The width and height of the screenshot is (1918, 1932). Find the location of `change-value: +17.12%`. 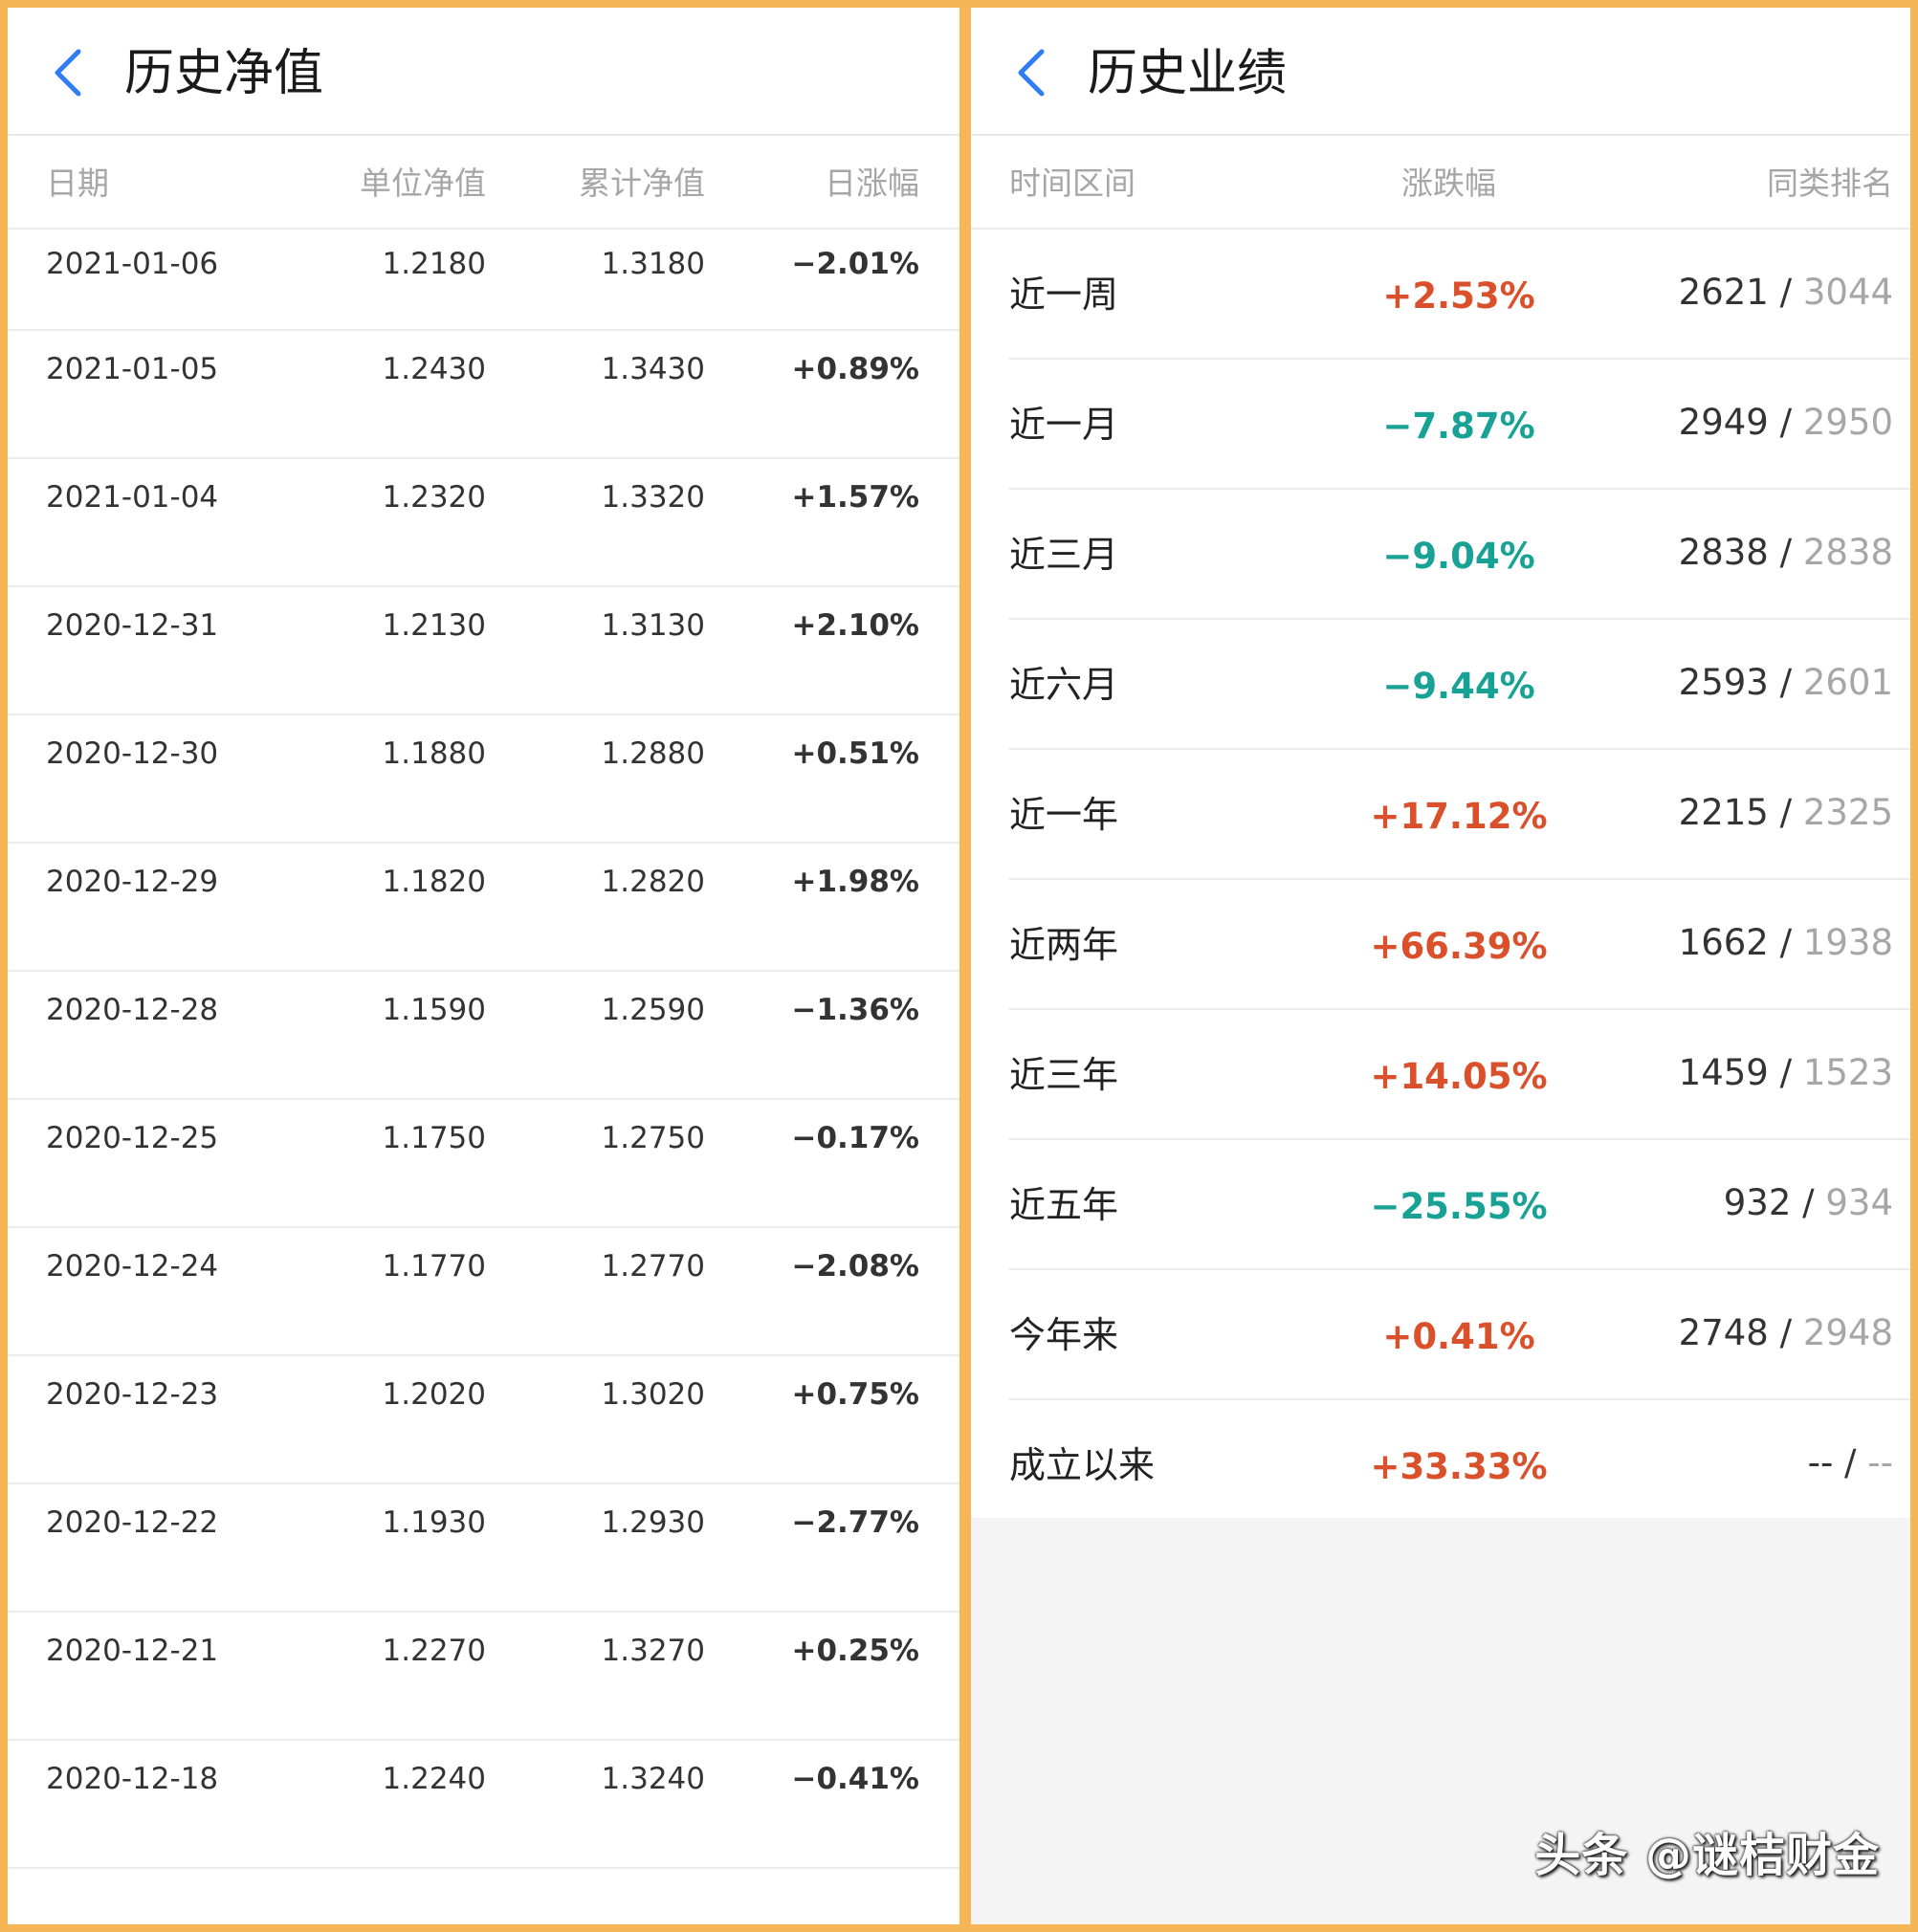

change-value: +17.12% is located at coordinates (1459, 816).